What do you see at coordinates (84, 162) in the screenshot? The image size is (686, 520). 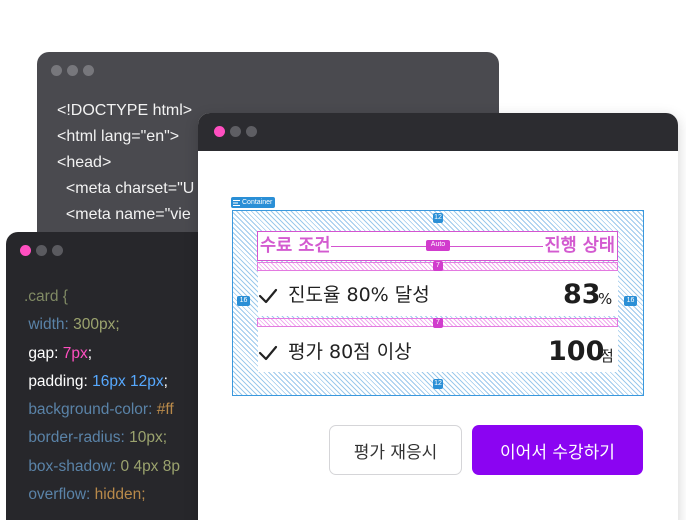 I see `code-line: <head>` at bounding box center [84, 162].